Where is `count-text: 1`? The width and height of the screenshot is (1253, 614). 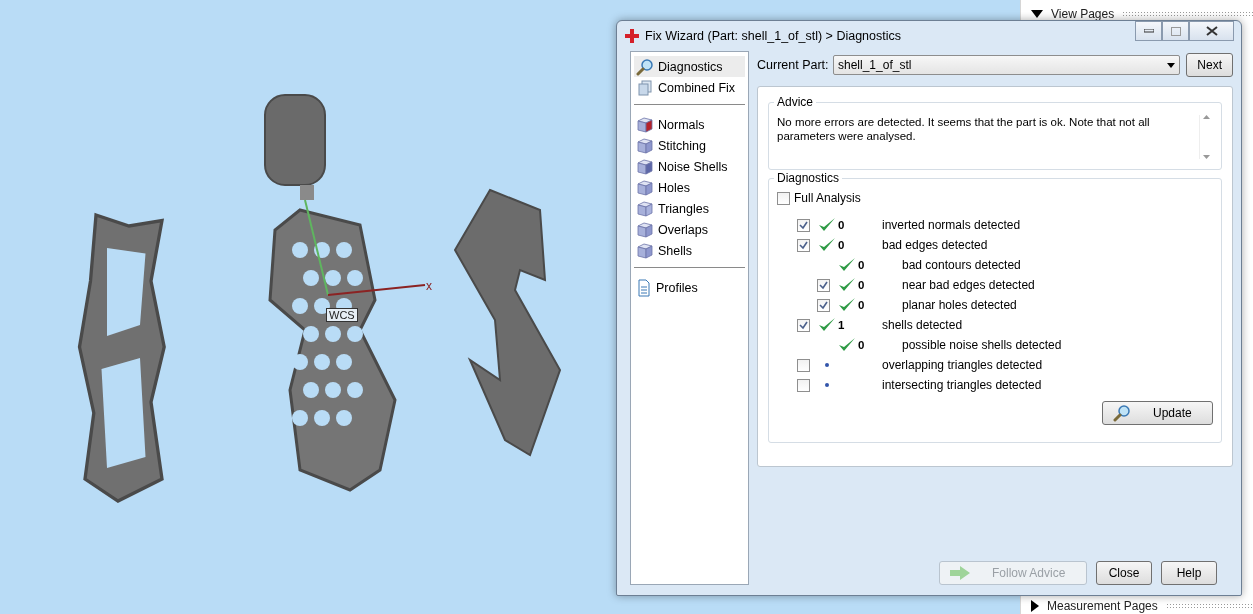 count-text: 1 is located at coordinates (842, 325).